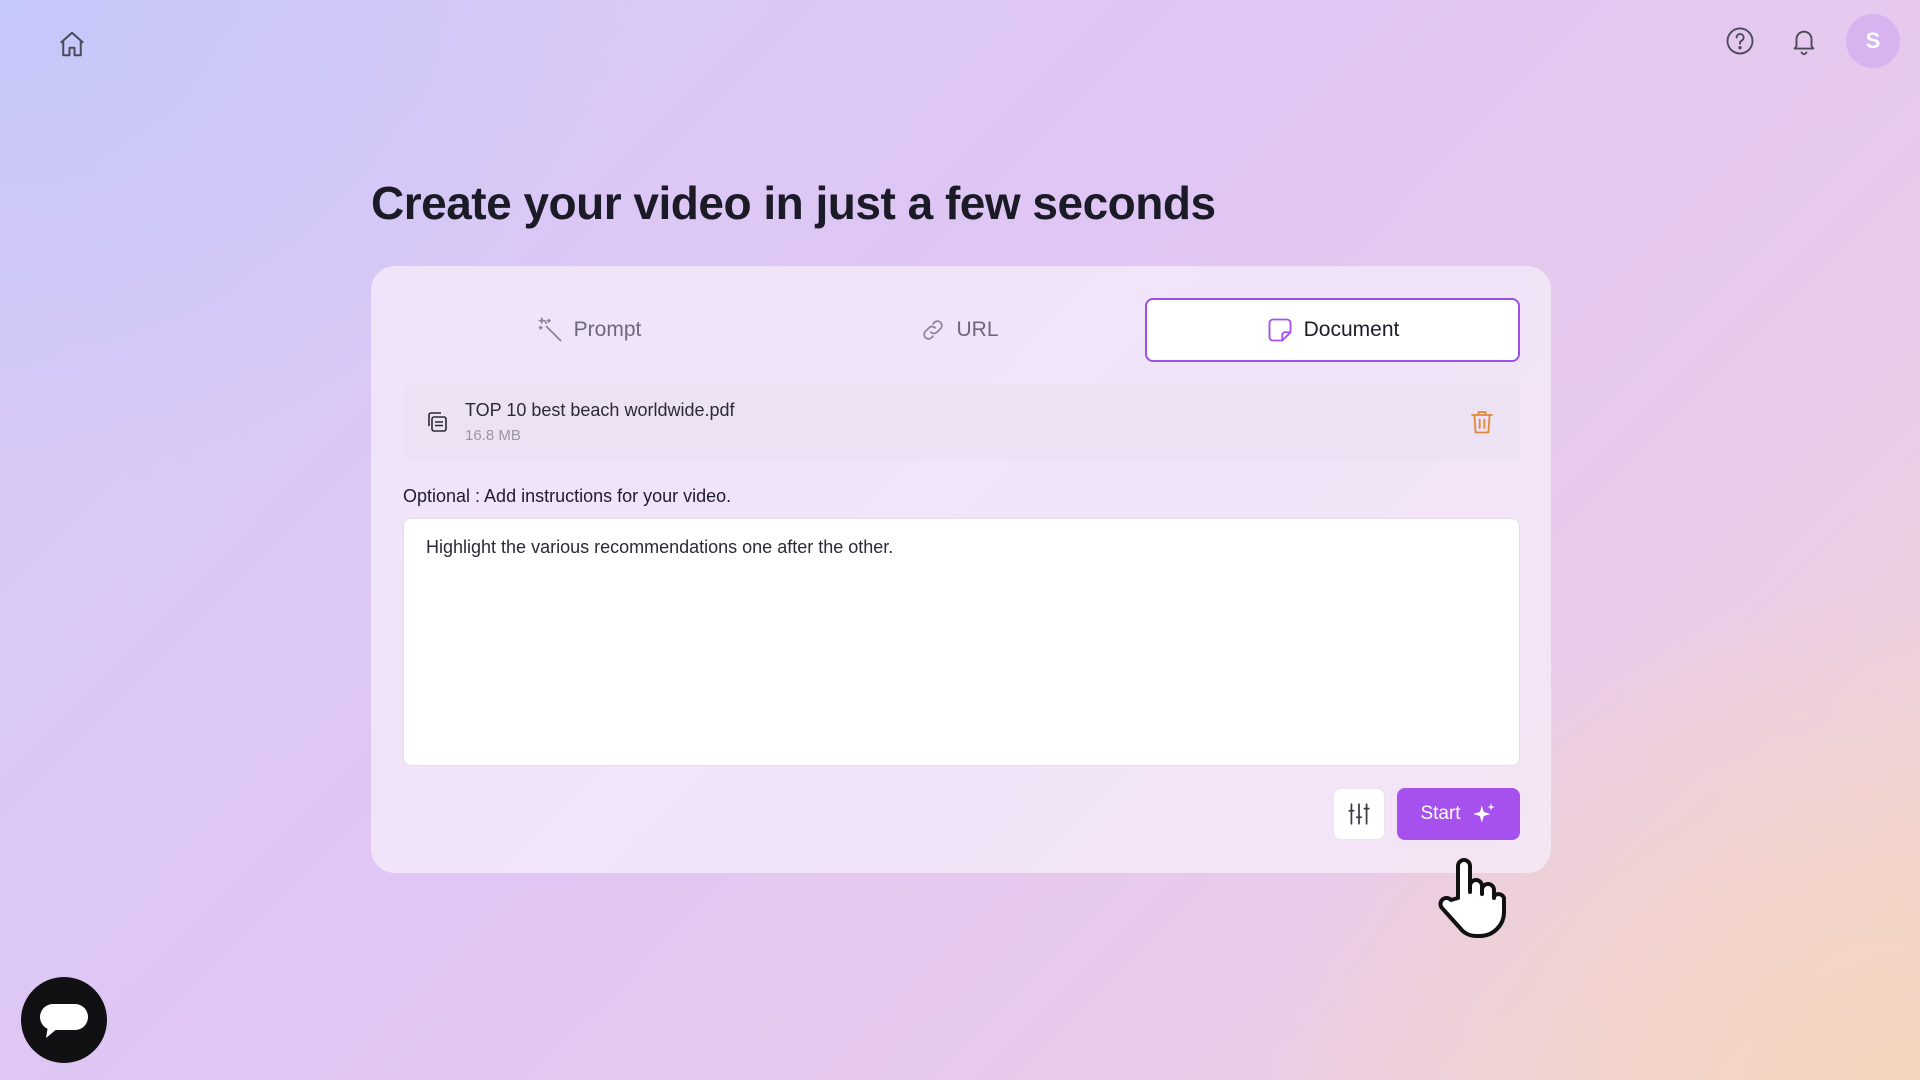 The height and width of the screenshot is (1080, 1920). I want to click on help-icon, so click(1740, 41).